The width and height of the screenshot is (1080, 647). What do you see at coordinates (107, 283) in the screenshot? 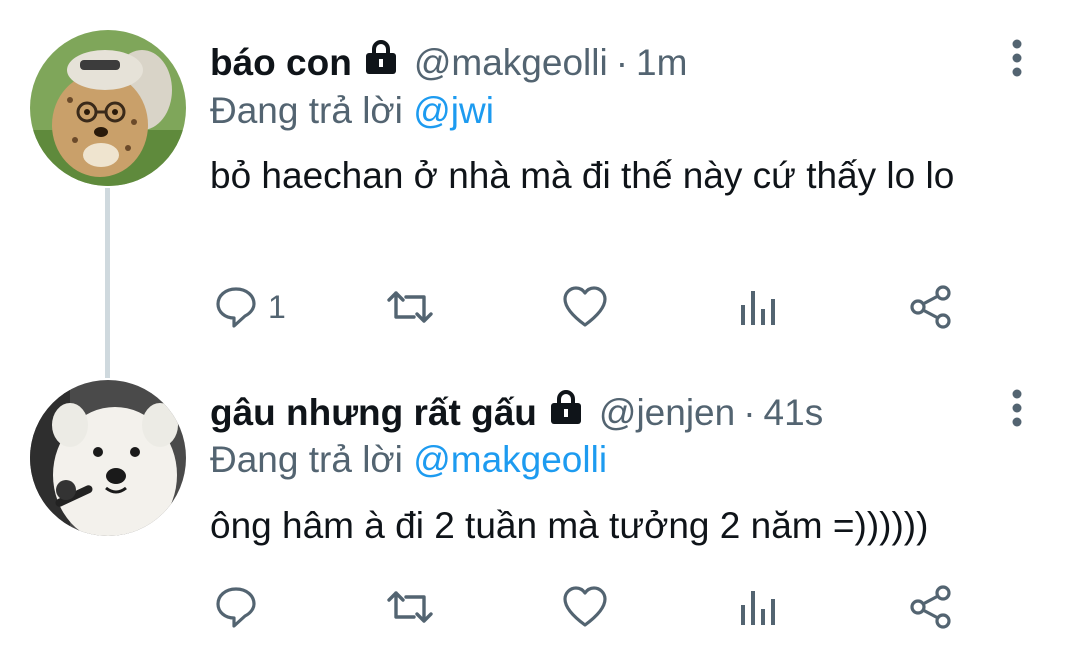
I see `thread-connector-line` at bounding box center [107, 283].